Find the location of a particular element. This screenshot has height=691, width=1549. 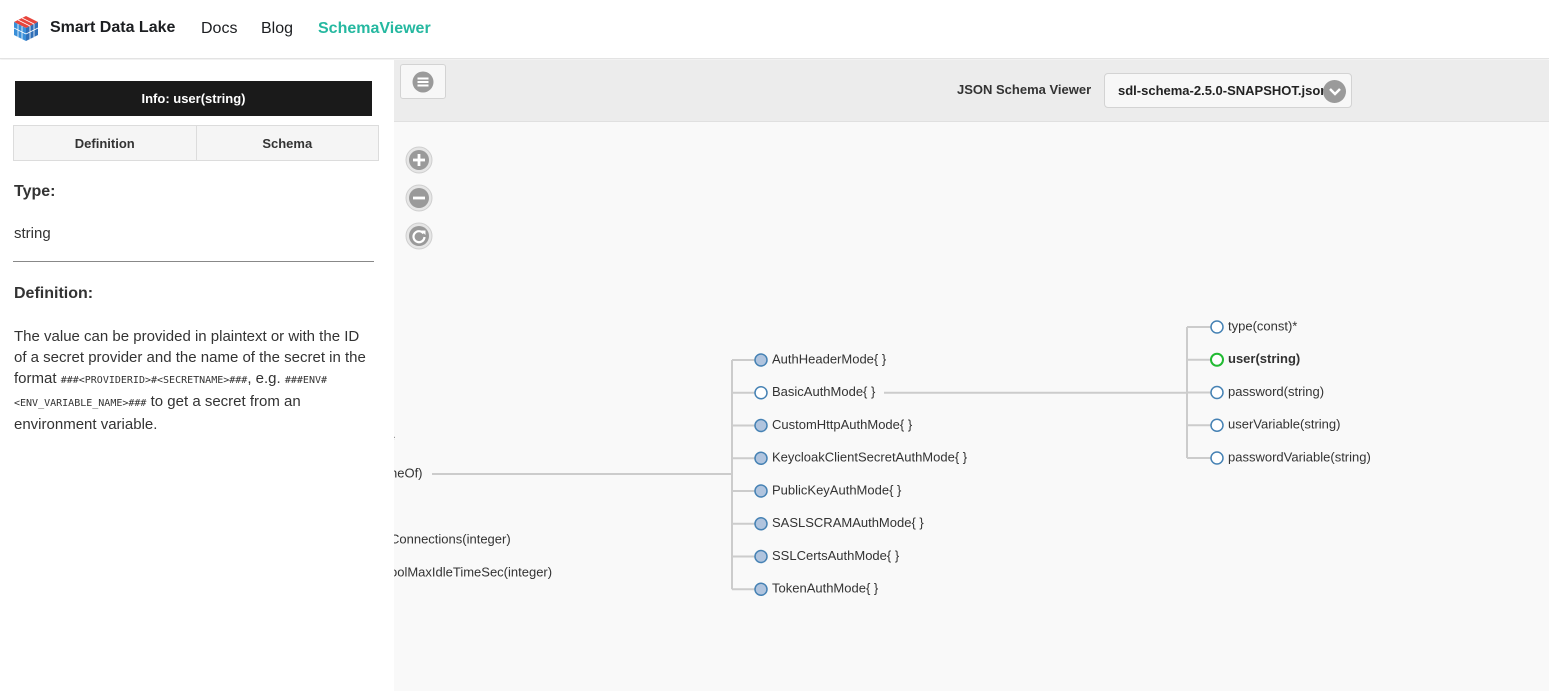

type-label: Type: is located at coordinates (35, 191).